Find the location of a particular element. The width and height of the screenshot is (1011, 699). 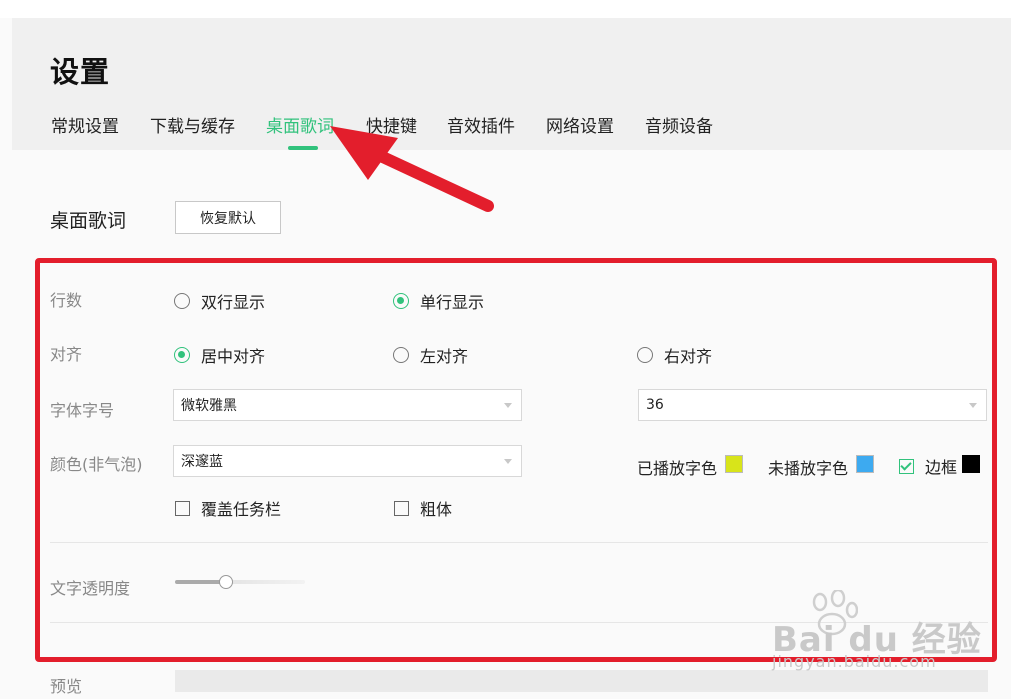

divider is located at coordinates (519, 542).